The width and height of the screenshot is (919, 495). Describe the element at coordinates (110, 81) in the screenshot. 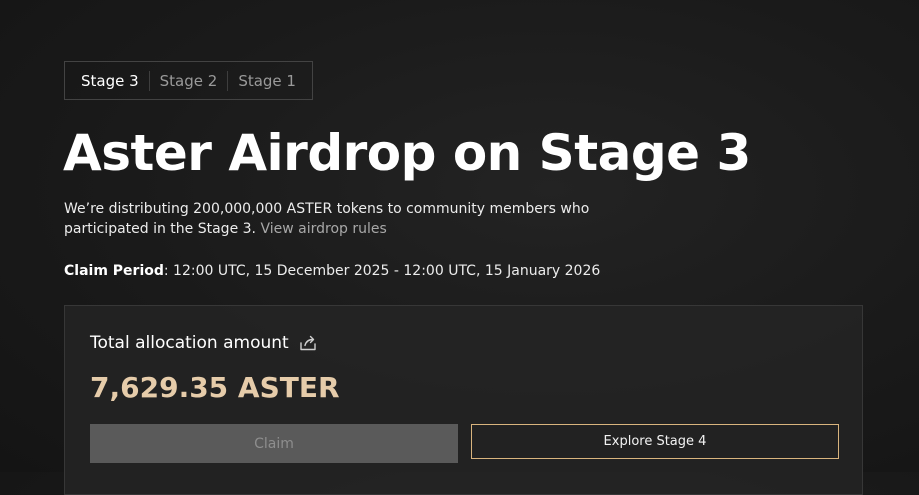

I see `tab-stage-3: Stage 3` at that location.